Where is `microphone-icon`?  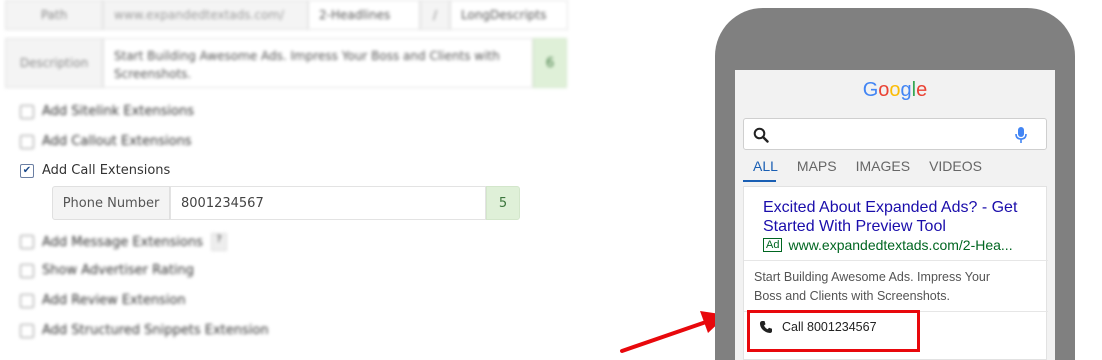 microphone-icon is located at coordinates (1021, 135).